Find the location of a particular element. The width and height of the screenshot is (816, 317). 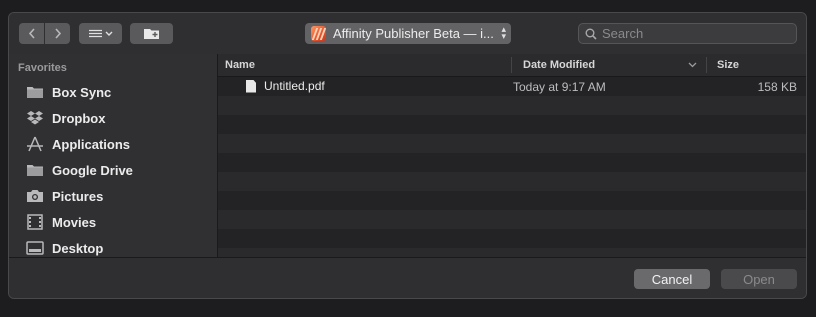

search-field is located at coordinates (687, 33).